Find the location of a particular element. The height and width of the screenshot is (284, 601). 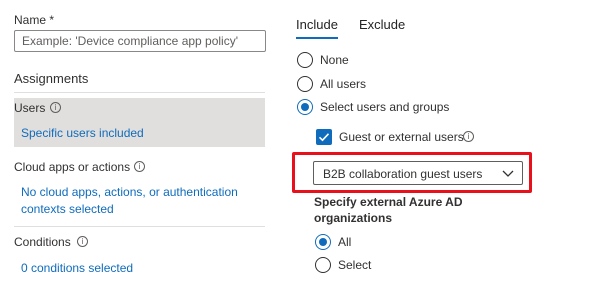

tab-include: Include is located at coordinates (317, 24).